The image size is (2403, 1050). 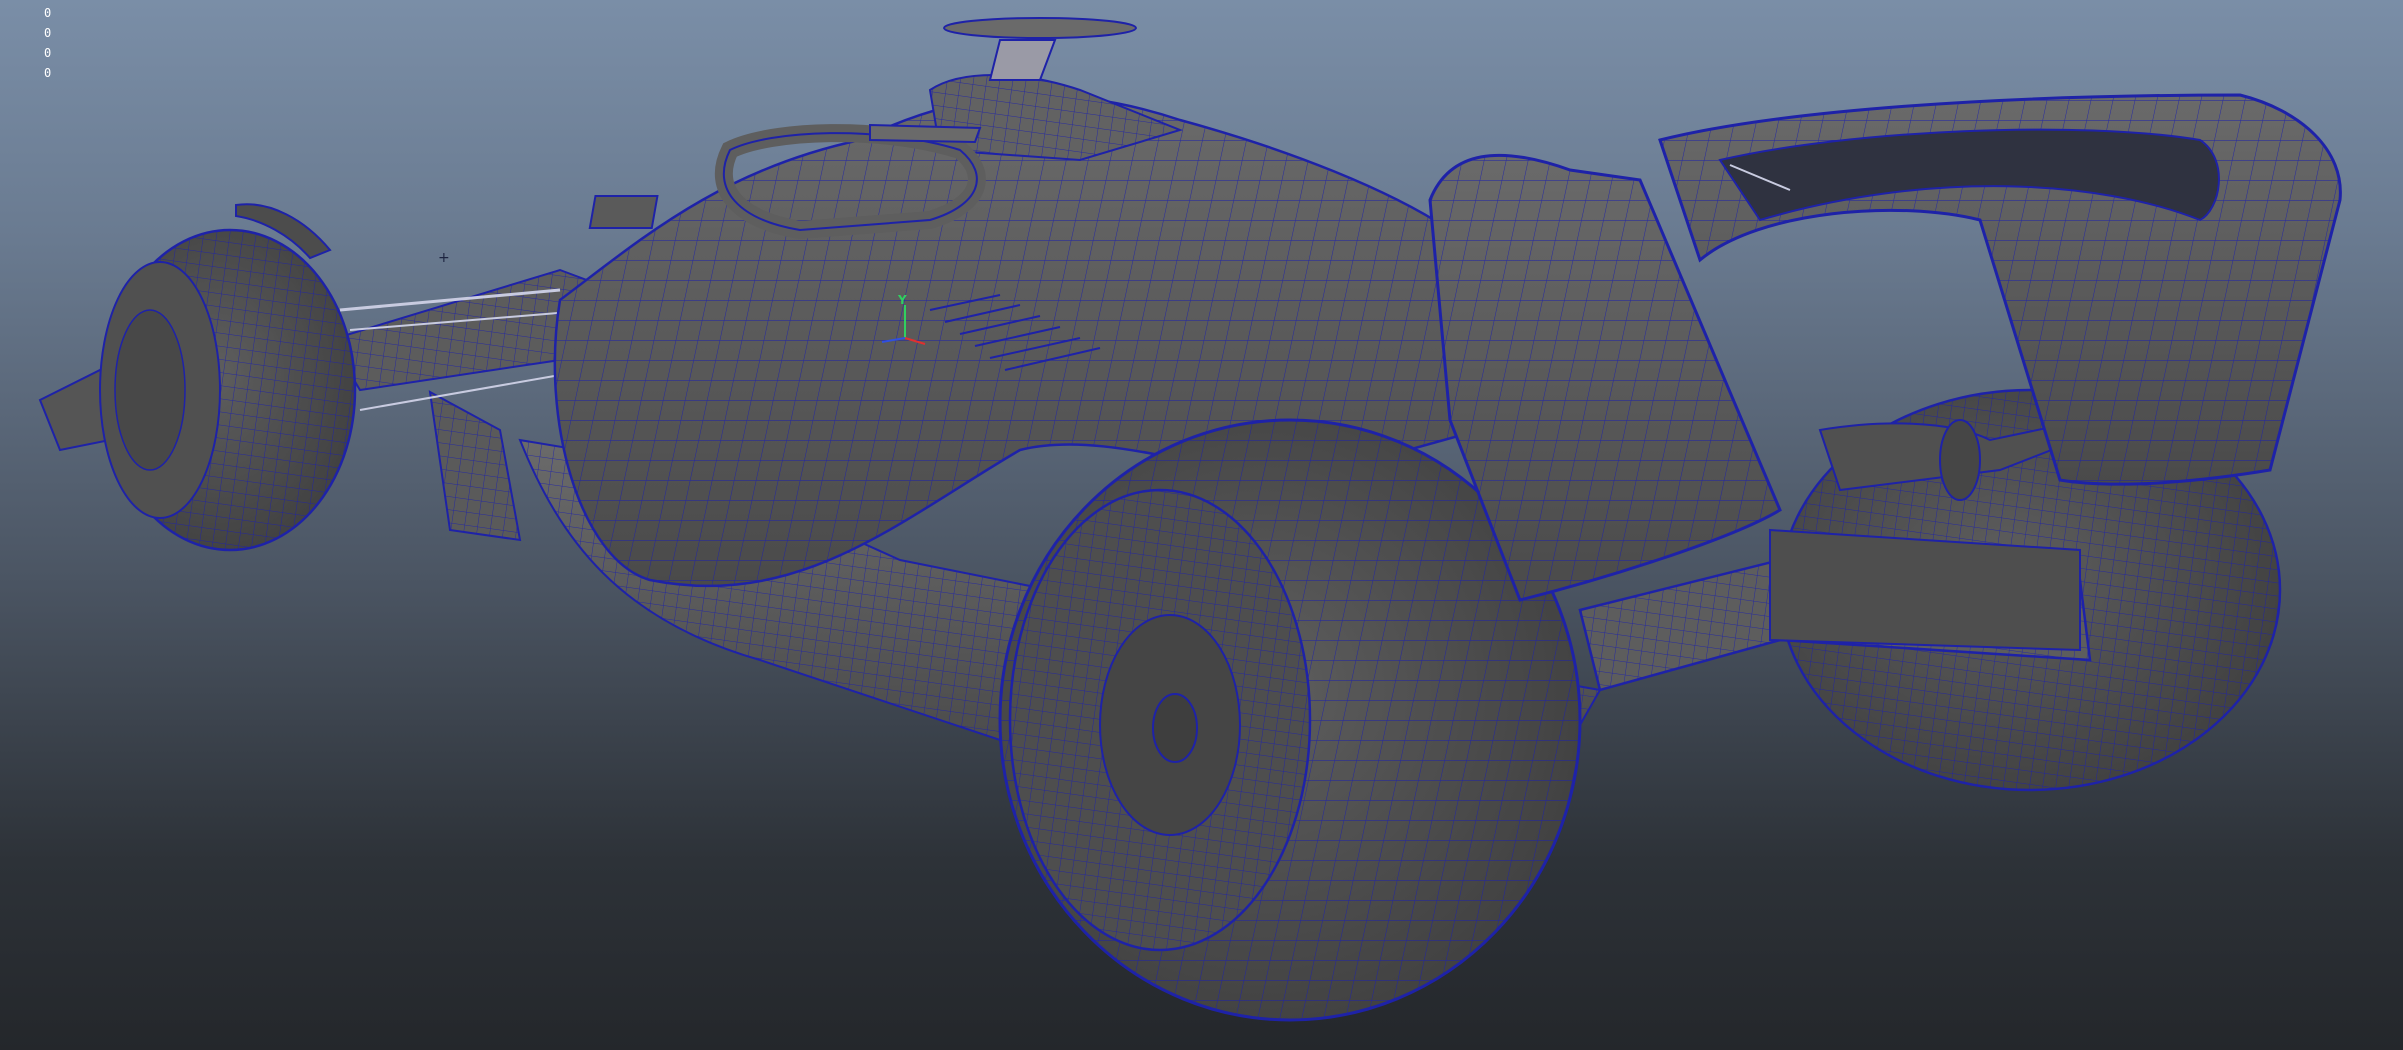 What do you see at coordinates (444, 258) in the screenshot?
I see `crosshair-icon: +` at bounding box center [444, 258].